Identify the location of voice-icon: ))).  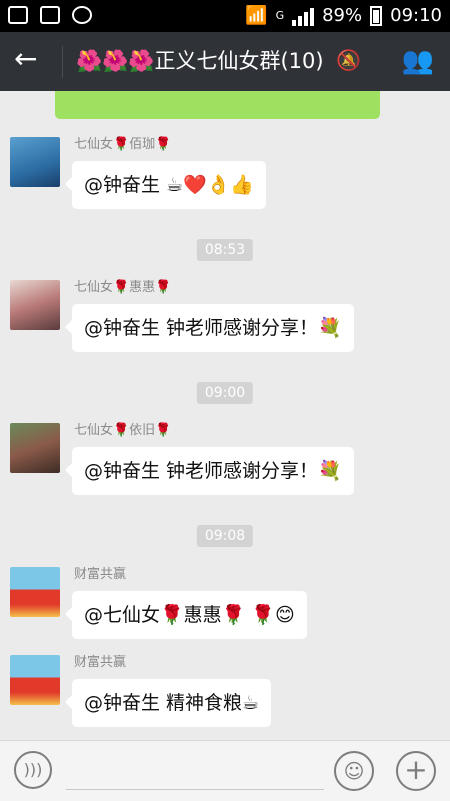
(33, 770).